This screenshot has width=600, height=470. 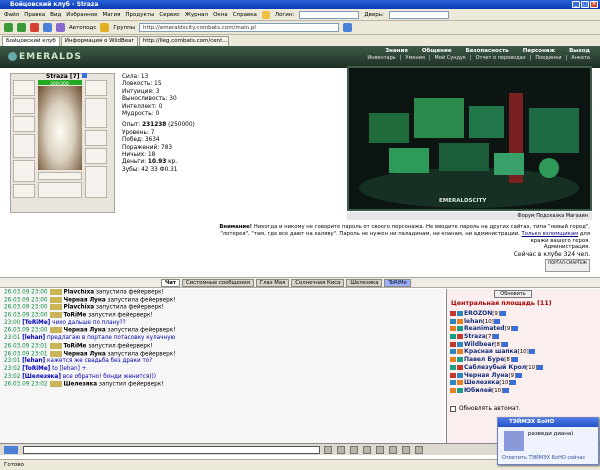 What do you see at coordinates (479, 344) in the screenshot?
I see `user-name: Wildbear` at bounding box center [479, 344].